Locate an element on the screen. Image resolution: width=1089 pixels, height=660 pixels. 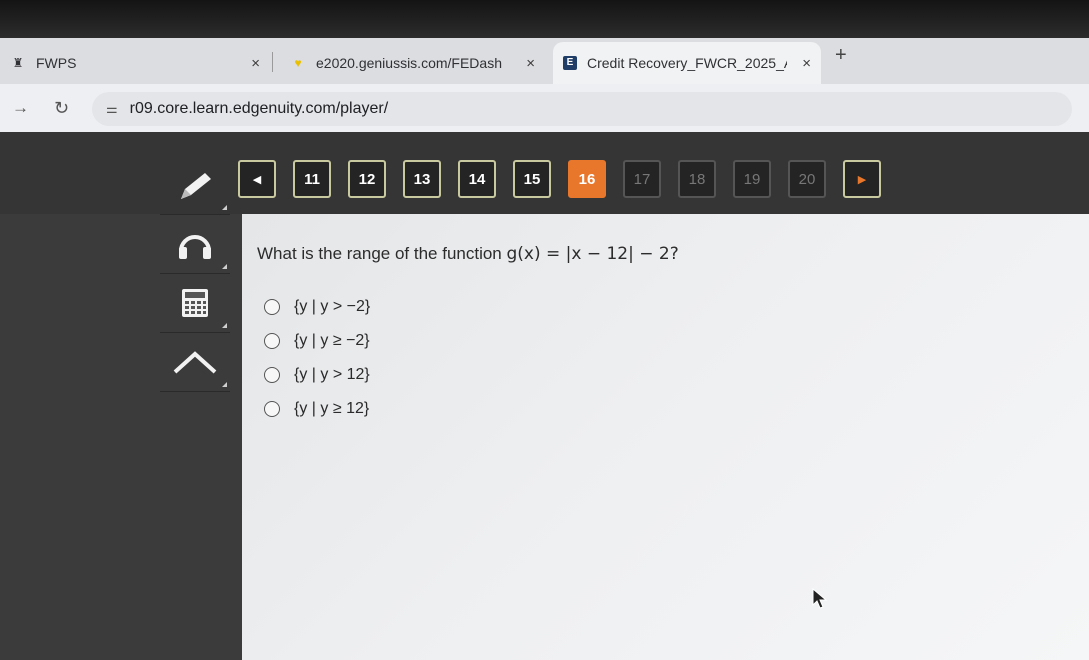
answer-option-a: {y | y > −2} is located at coordinates (317, 307).